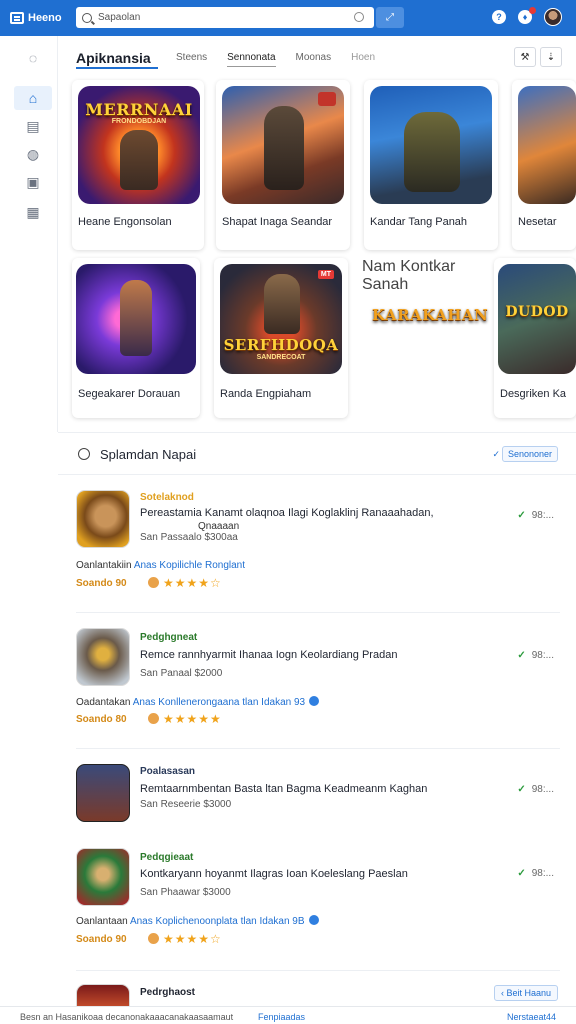 Image resolution: width=576 pixels, height=1024 pixels. I want to click on bottom-action-button: ‹ Beit Haanu, so click(525, 993).